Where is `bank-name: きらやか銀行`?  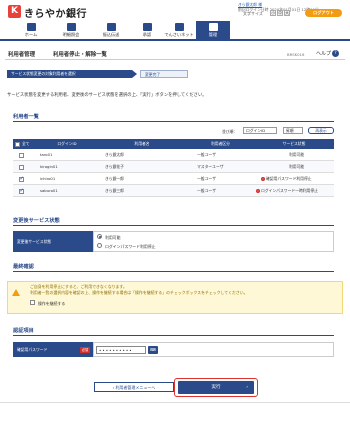
bank-name: きらやか銀行 is located at coordinates (55, 14).